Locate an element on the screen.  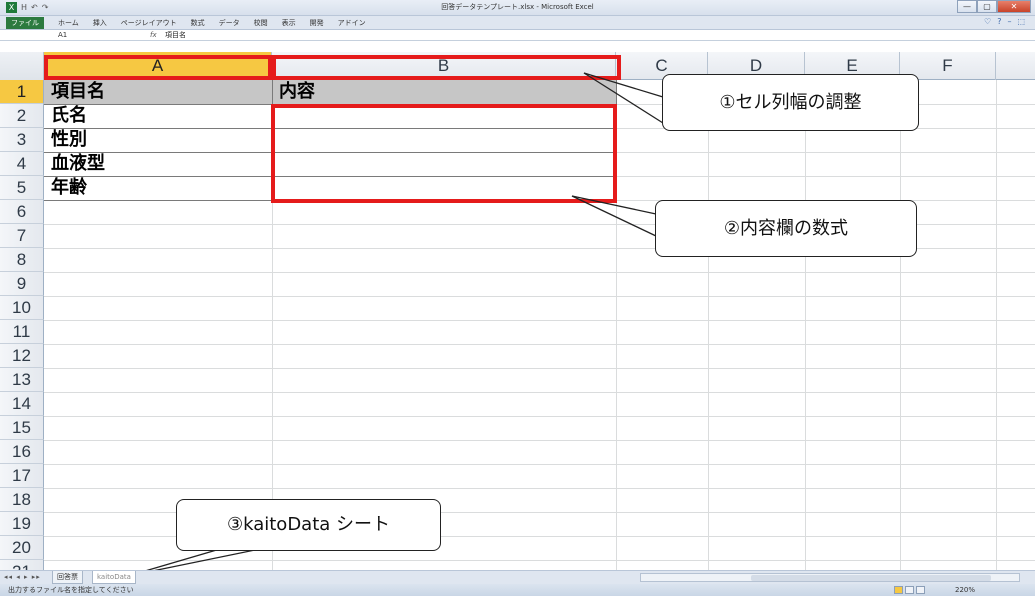
row-header-17: 17 is located at coordinates (22, 476).